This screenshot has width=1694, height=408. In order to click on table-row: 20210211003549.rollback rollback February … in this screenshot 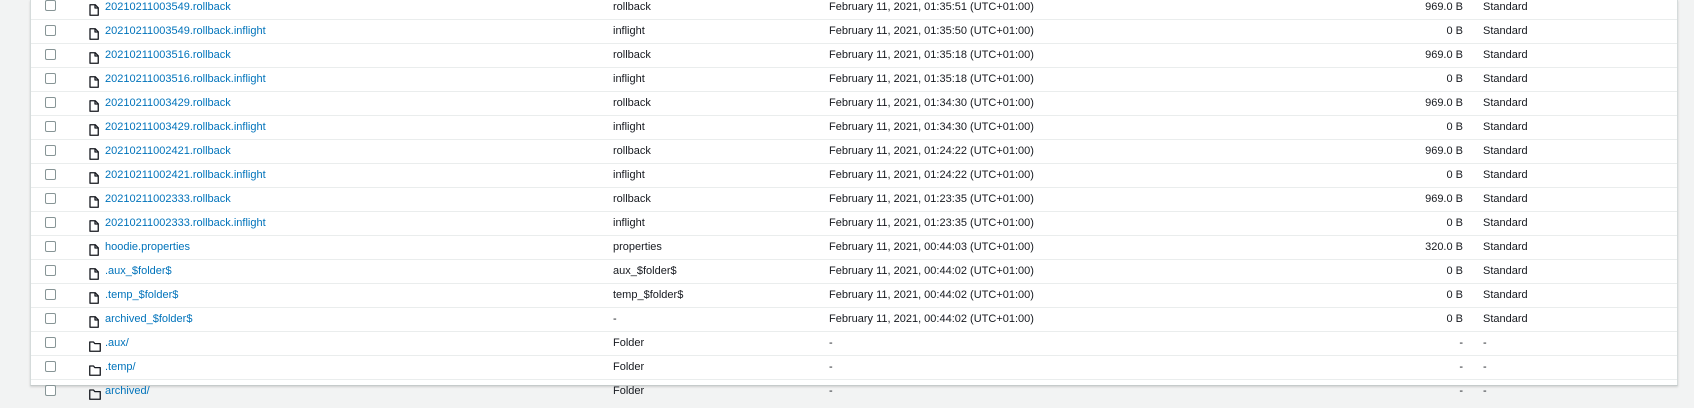, I will do `click(854, 10)`.